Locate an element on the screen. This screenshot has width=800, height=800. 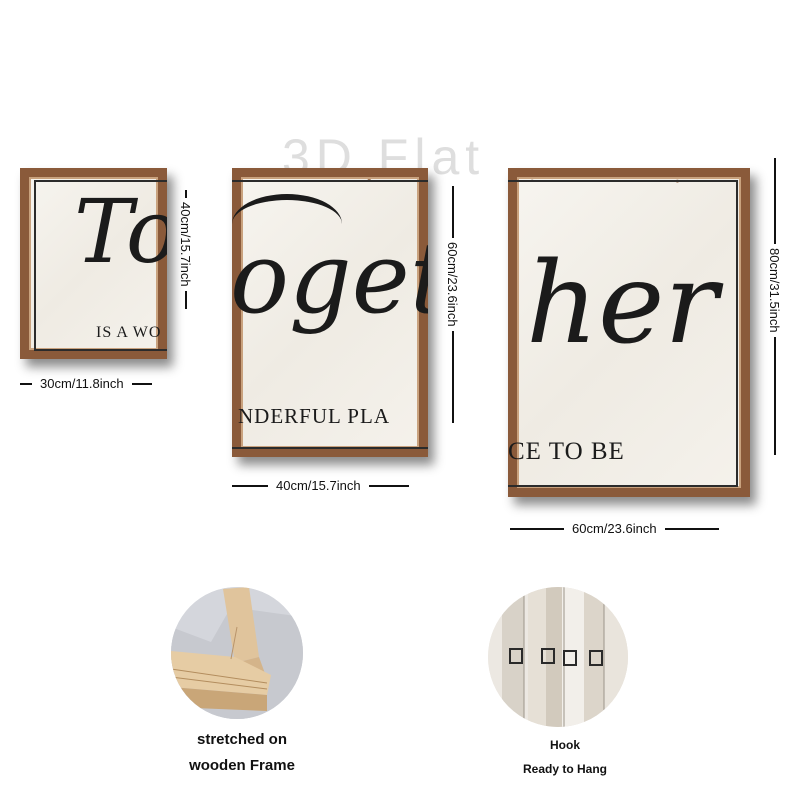
panel-large-script-text: her is located at coordinates (622, 304).